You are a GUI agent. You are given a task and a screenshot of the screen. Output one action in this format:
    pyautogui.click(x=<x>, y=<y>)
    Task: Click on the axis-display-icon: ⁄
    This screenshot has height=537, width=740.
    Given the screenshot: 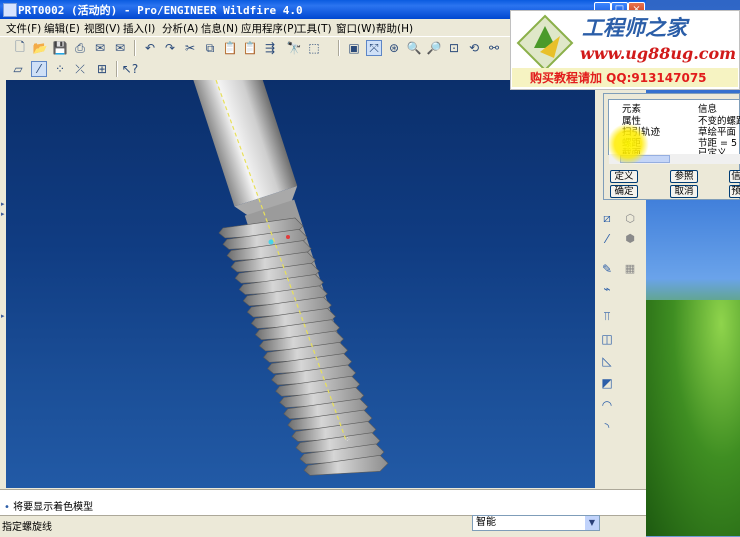 What is the action you would take?
    pyautogui.click(x=39, y=69)
    